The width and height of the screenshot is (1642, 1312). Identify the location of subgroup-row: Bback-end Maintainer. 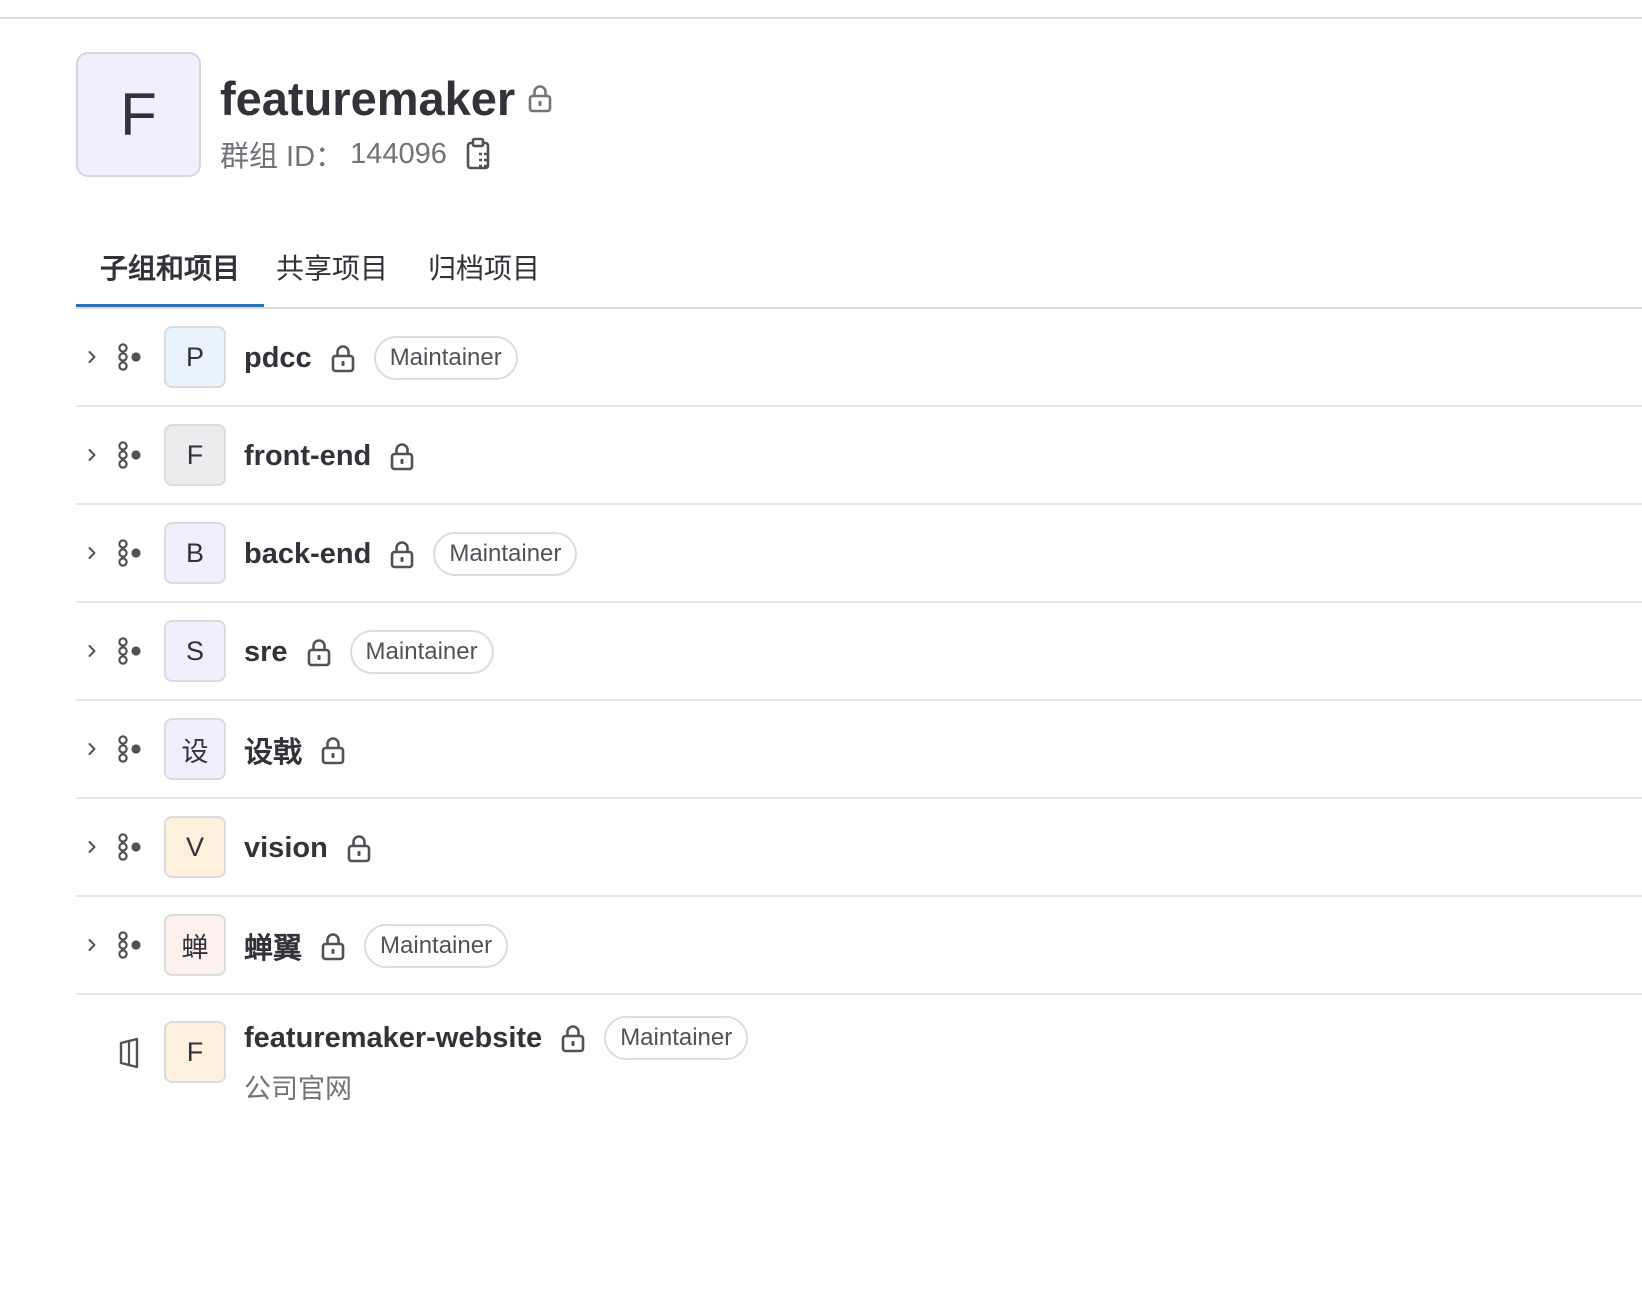
(859, 554).